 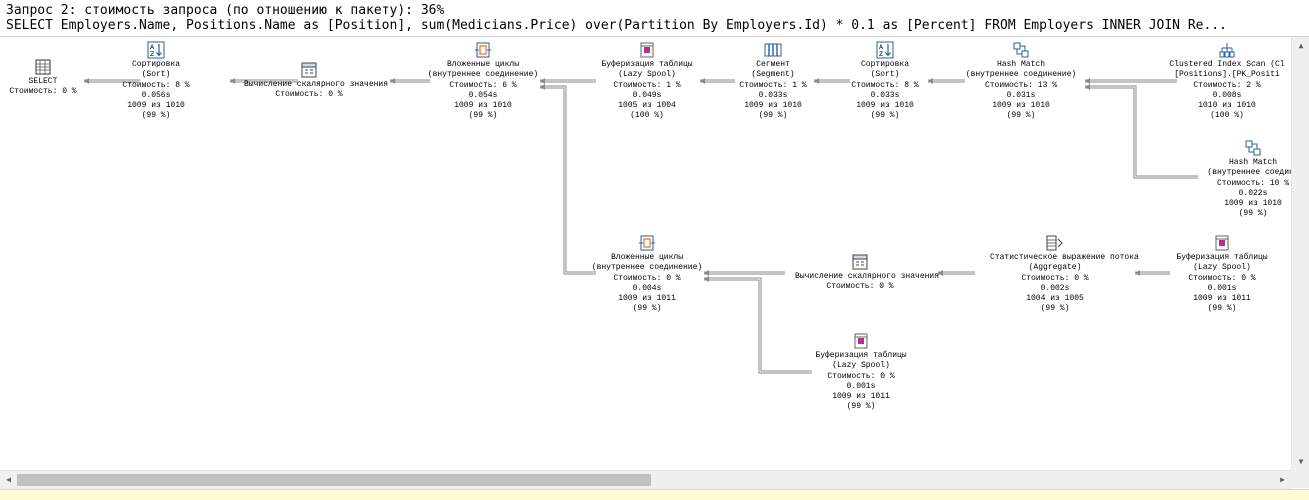 What do you see at coordinates (156, 85) in the screenshot?
I see `node-text-line: Стоимость: 8 %` at bounding box center [156, 85].